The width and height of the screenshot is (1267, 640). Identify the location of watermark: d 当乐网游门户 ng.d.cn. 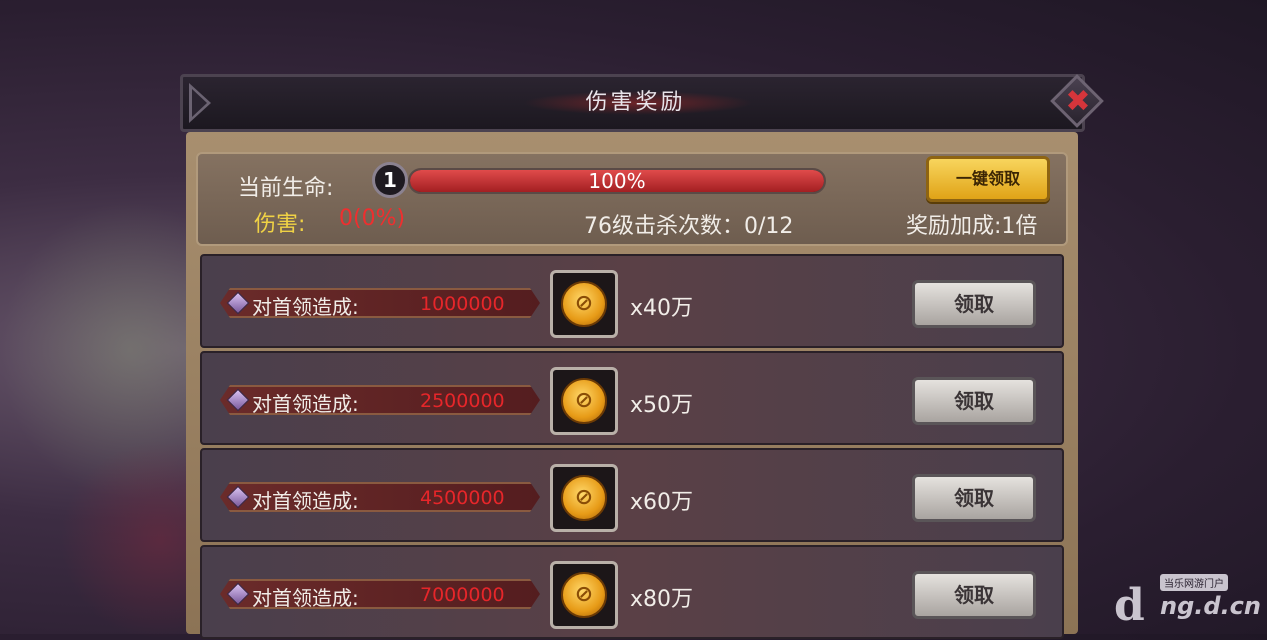
(1189, 603).